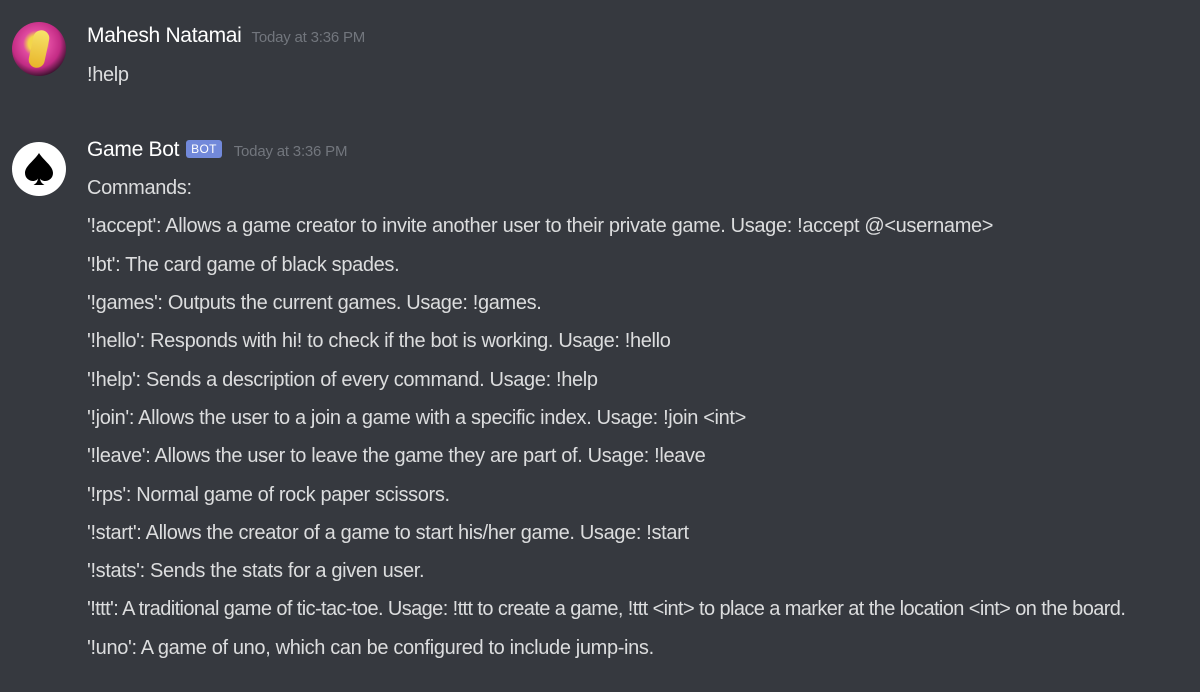 Image resolution: width=1200 pixels, height=692 pixels. I want to click on user-avatar, so click(39, 49).